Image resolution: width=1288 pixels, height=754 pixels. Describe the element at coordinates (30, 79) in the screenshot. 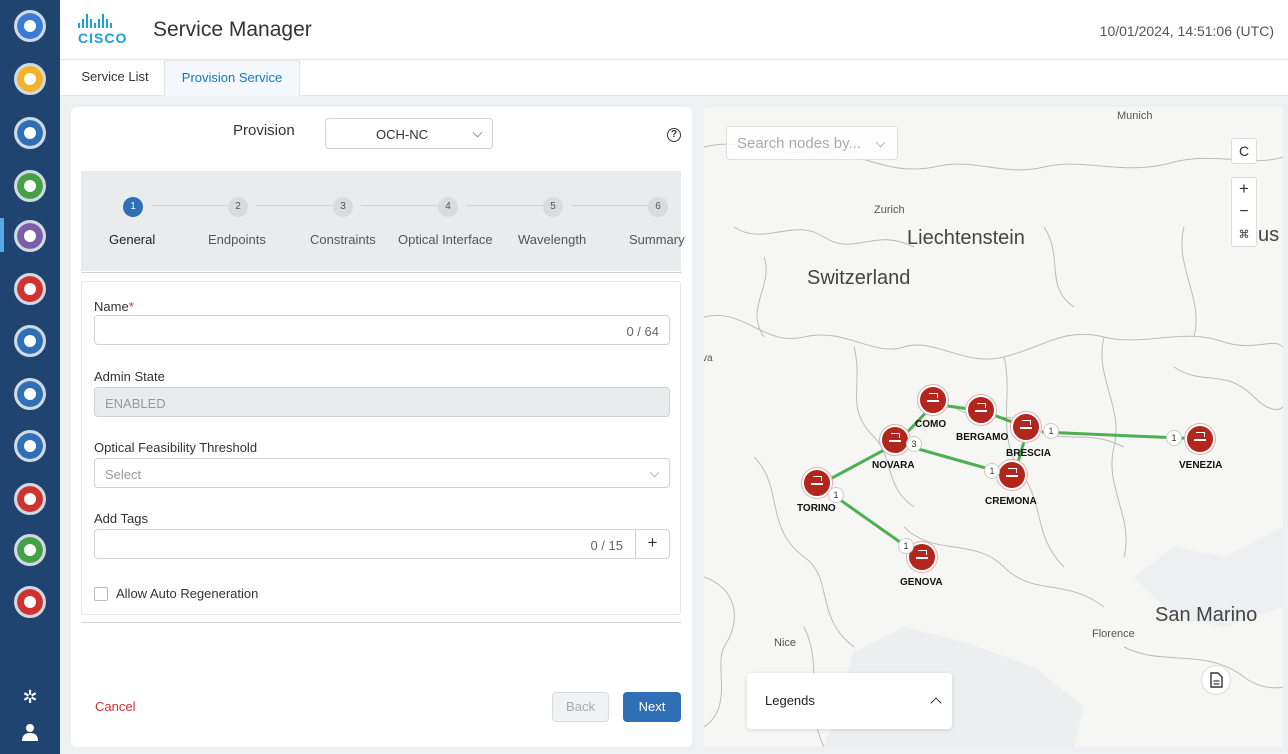

I see `devices-icon` at that location.